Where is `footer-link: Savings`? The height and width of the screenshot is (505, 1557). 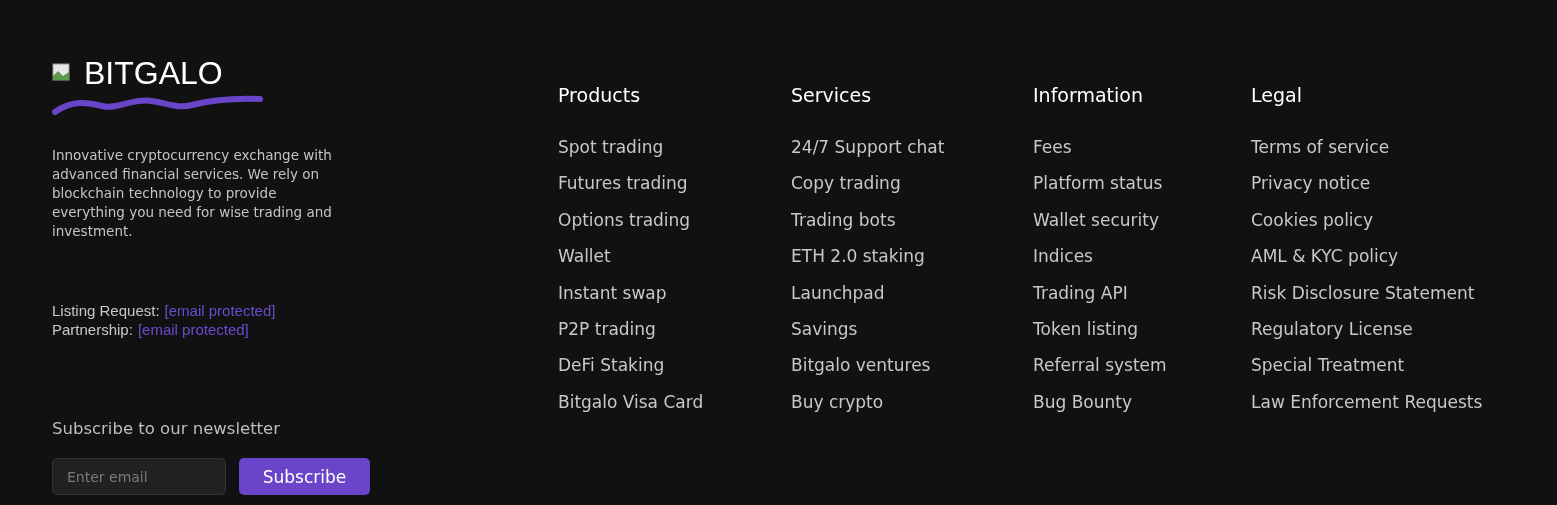 footer-link: Savings is located at coordinates (912, 328).